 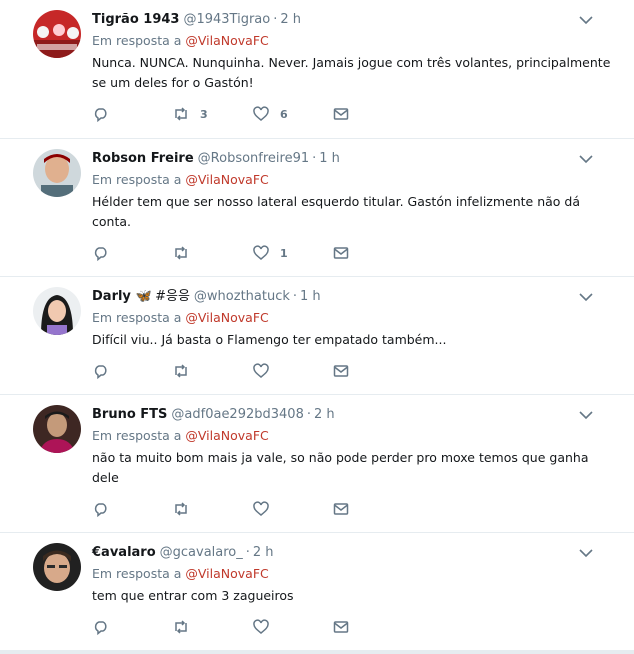 I want to click on retweet-button: 3, so click(x=212, y=114).